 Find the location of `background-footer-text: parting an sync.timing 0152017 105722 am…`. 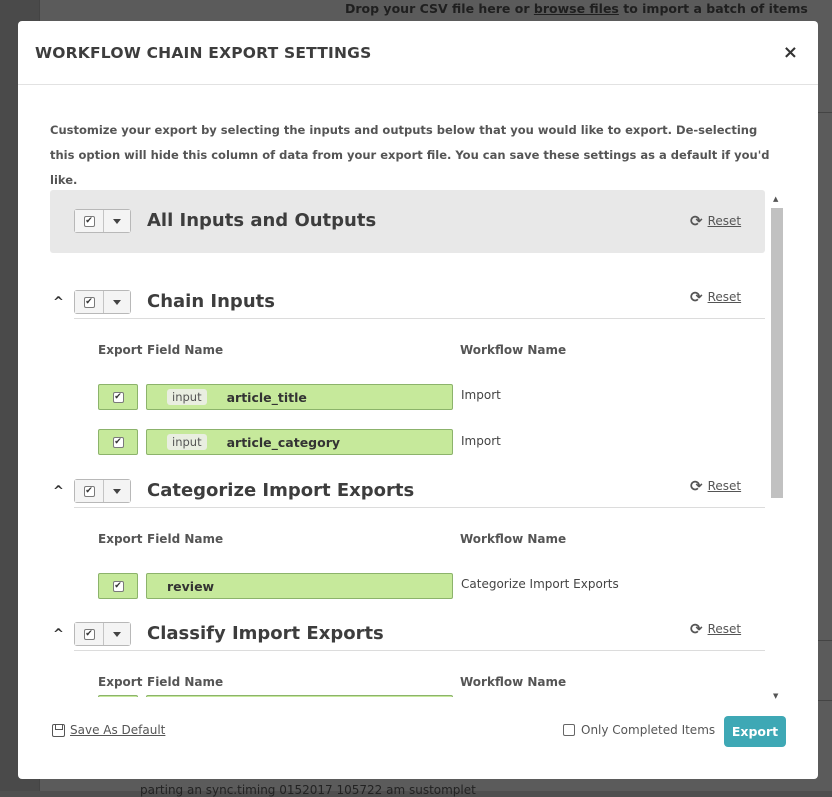

background-footer-text: parting an sync.timing 0152017 105722 am… is located at coordinates (308, 790).